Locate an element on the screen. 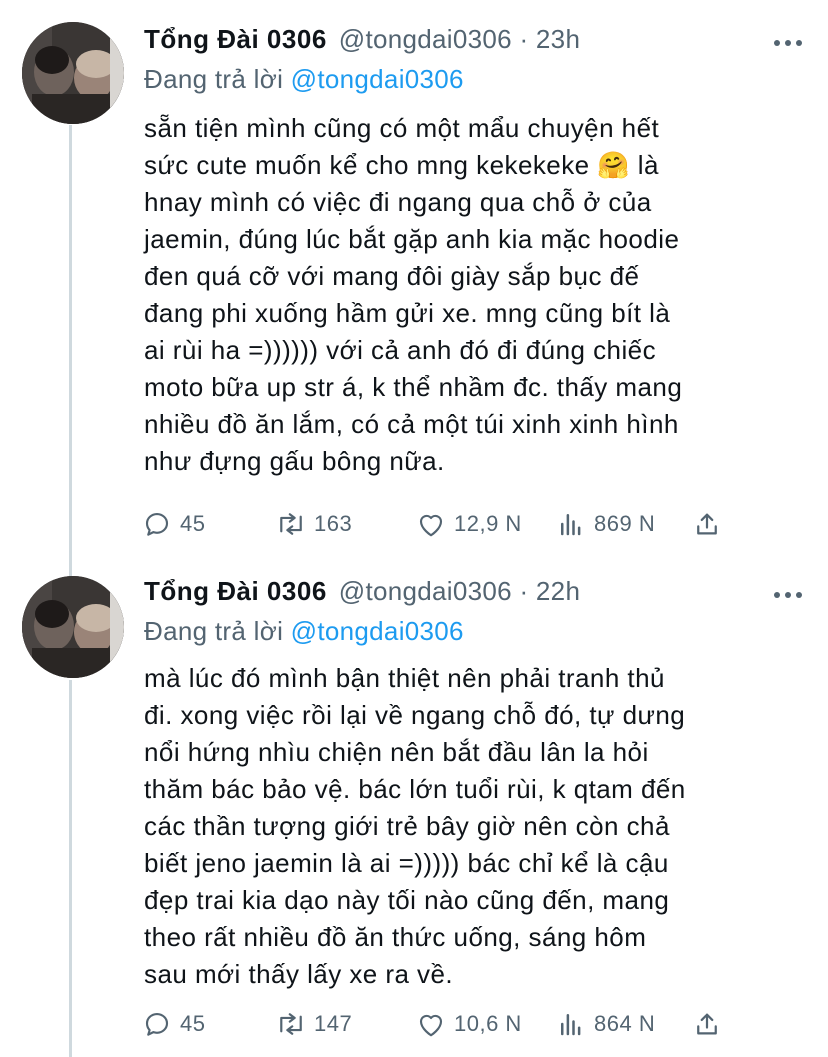 The width and height of the screenshot is (828, 1057). tweet-actions: 45 163 12,9 N 869 N is located at coordinates (440, 524).